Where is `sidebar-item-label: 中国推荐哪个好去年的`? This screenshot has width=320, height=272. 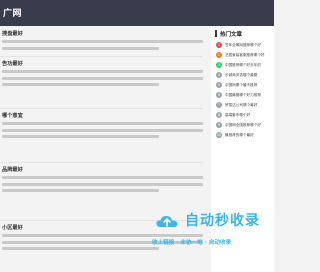 sidebar-item-label: 中国推荐哪个好去年的 is located at coordinates (249, 65).